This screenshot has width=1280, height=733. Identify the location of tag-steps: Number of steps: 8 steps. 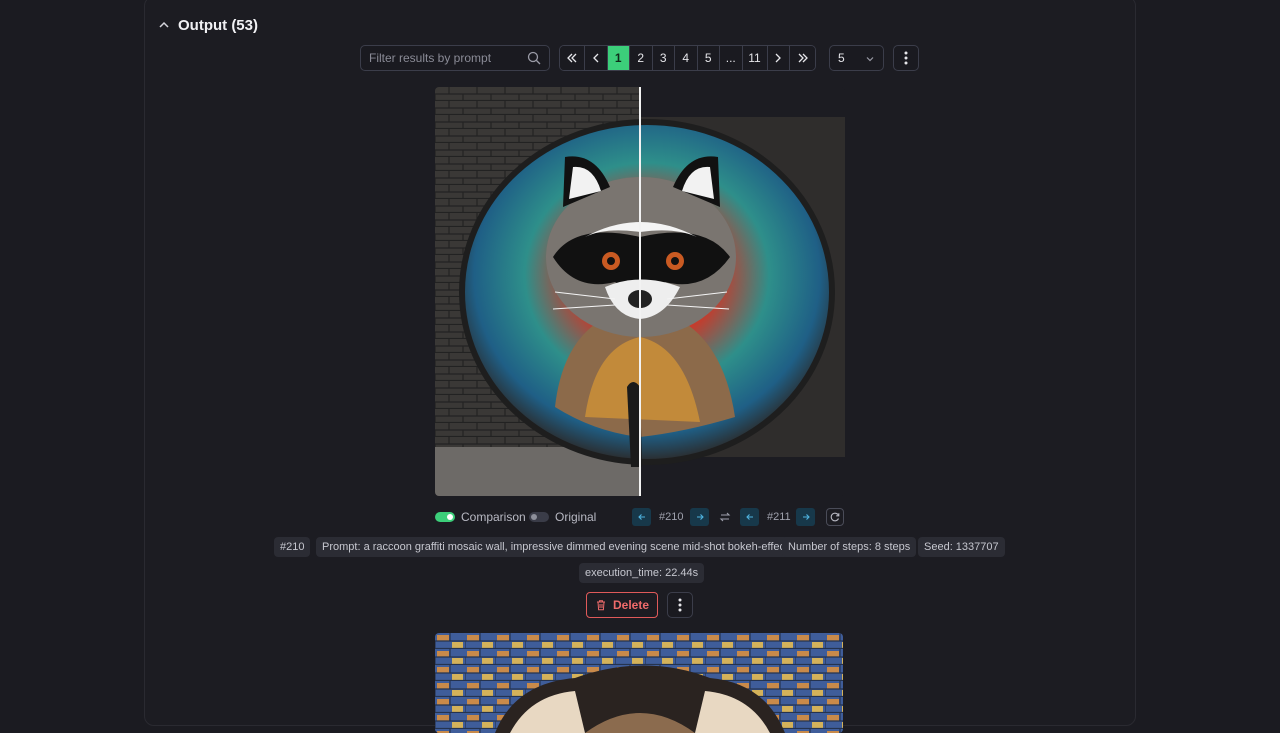
(849, 547).